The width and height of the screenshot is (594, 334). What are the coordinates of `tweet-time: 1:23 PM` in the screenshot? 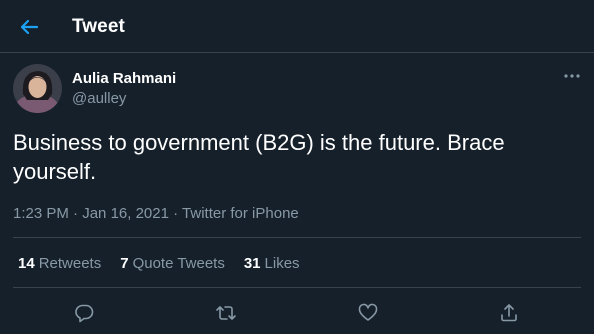 It's located at (41, 213).